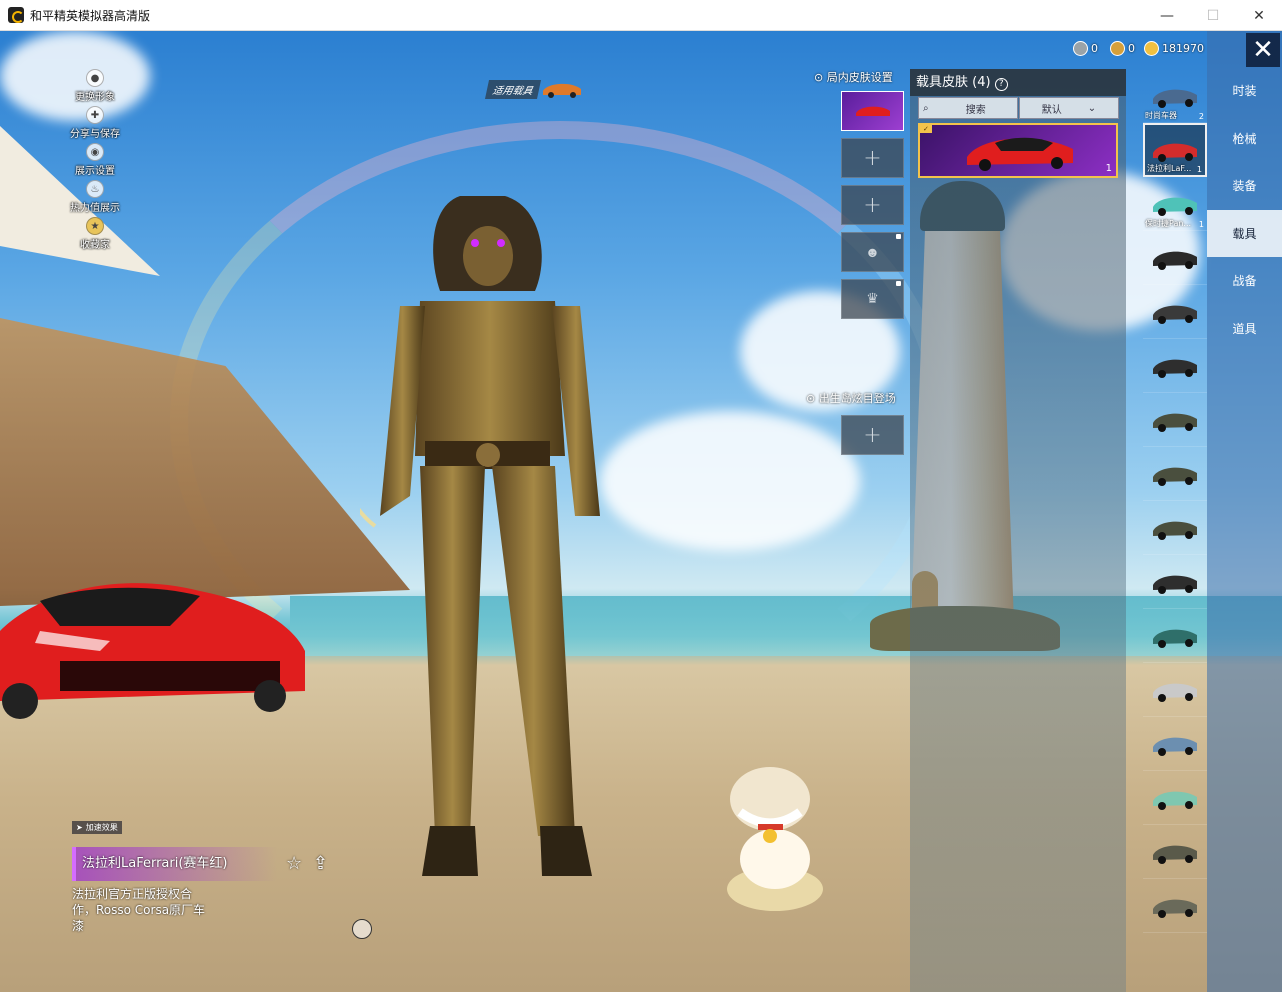 This screenshot has width=1282, height=992. Describe the element at coordinates (480, 536) in the screenshot. I see `player-character` at that location.